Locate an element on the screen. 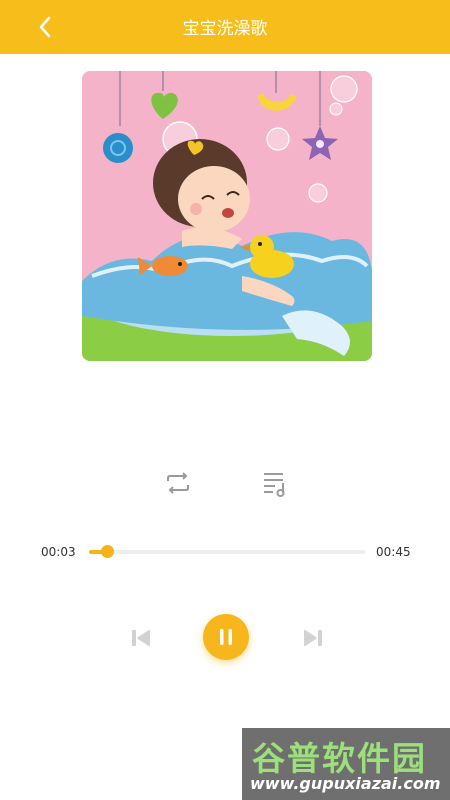  watermark: 谷普软件园 www.gupuxiazai.com is located at coordinates (346, 764).